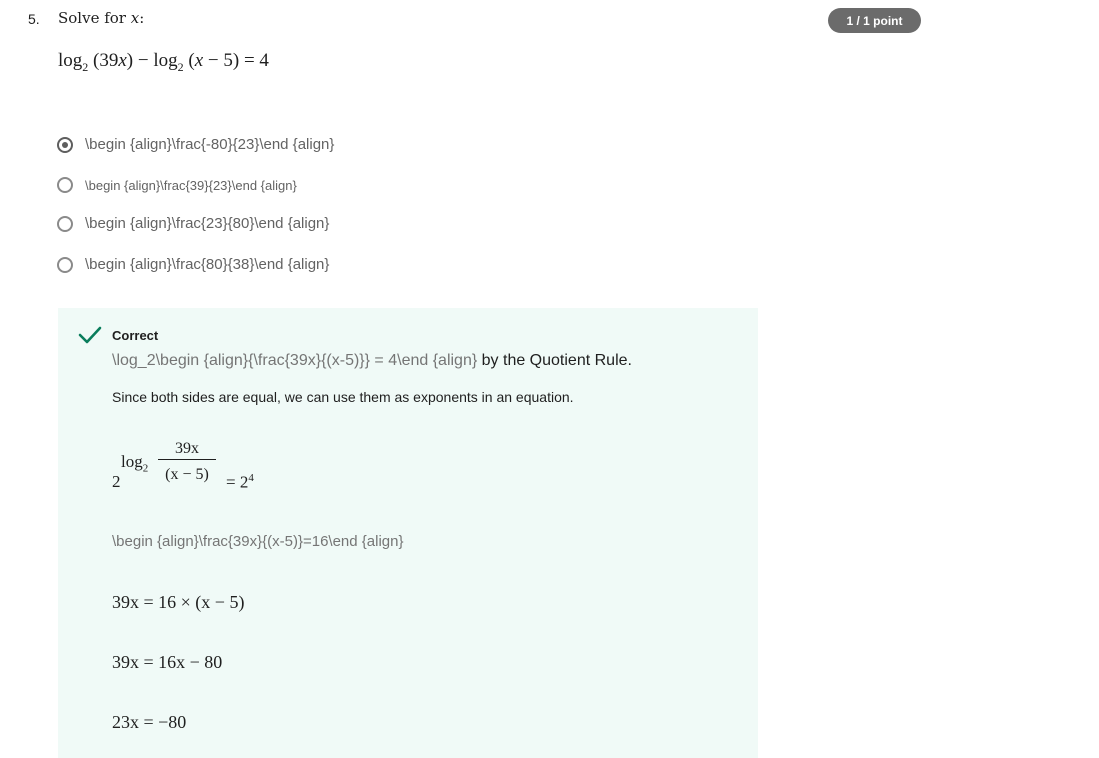 This screenshot has width=1099, height=758. I want to click on explanation-text: by the Quotient Rule., so click(554, 360).